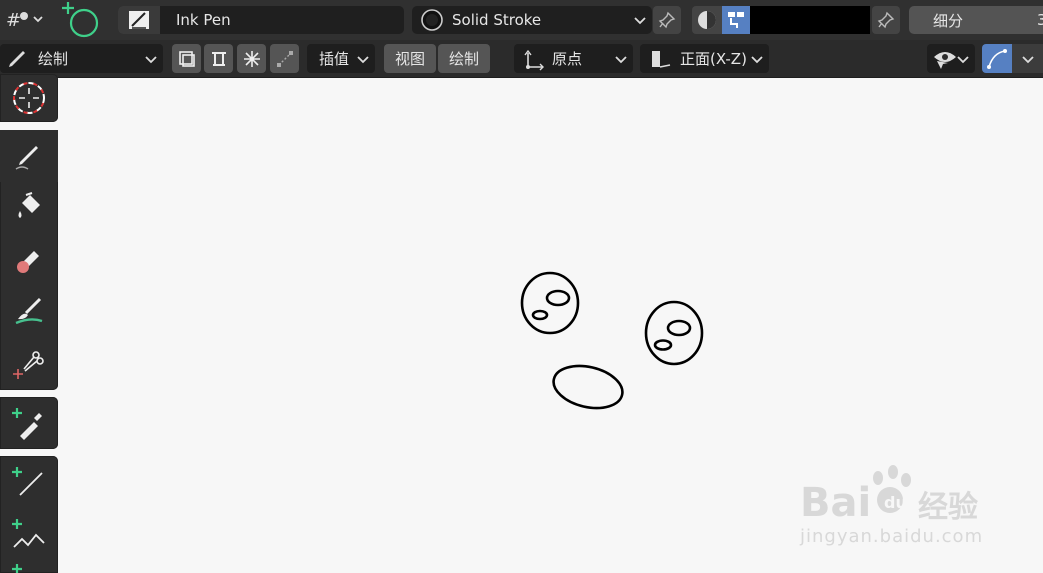 The width and height of the screenshot is (1043, 573). Describe the element at coordinates (948, 507) in the screenshot. I see `watermark-brand-cn: 经验` at that location.